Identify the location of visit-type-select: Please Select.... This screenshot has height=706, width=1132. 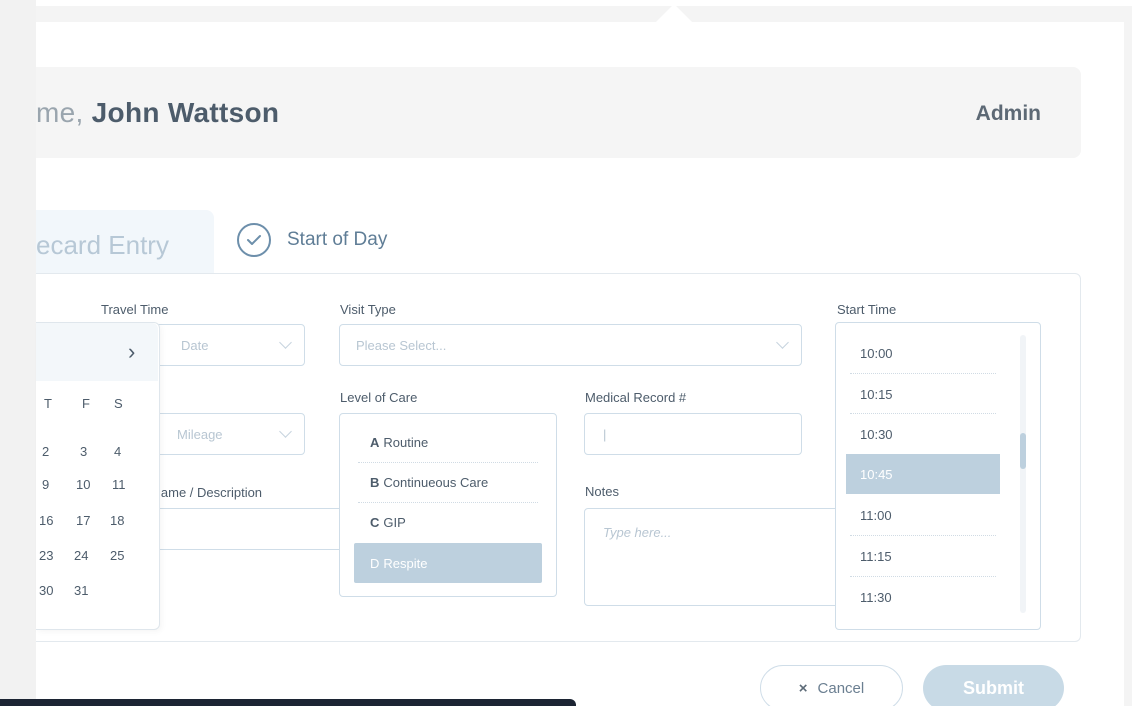
(570, 345).